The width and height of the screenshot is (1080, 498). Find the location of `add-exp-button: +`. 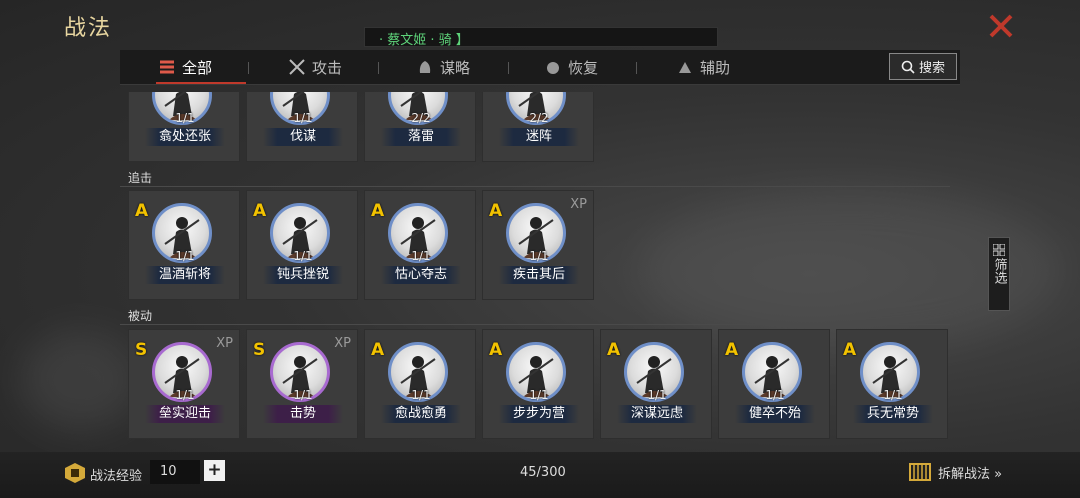

add-exp-button: + is located at coordinates (214, 470).